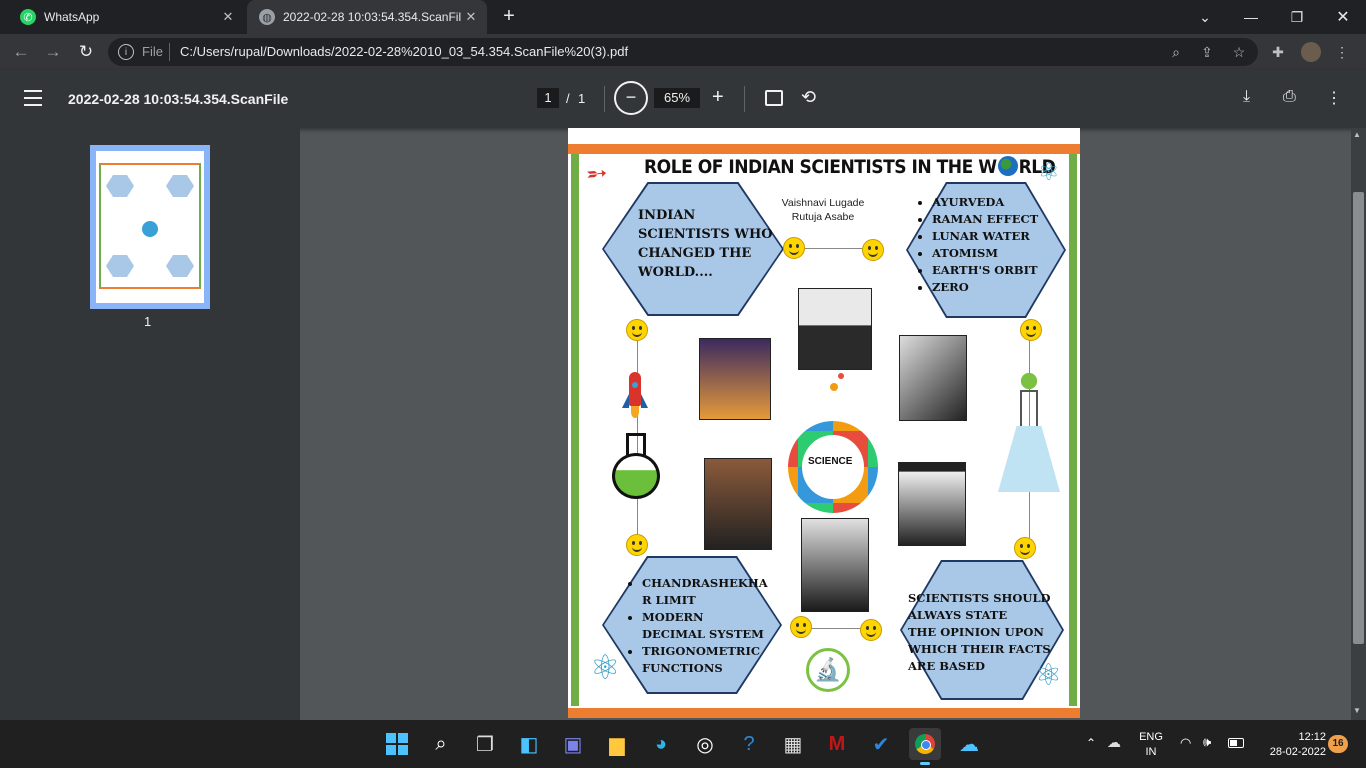 The width and height of the screenshot is (1366, 768). Describe the element at coordinates (1334, 98) in the screenshot. I see `more-actions-icon: ⋮` at that location.